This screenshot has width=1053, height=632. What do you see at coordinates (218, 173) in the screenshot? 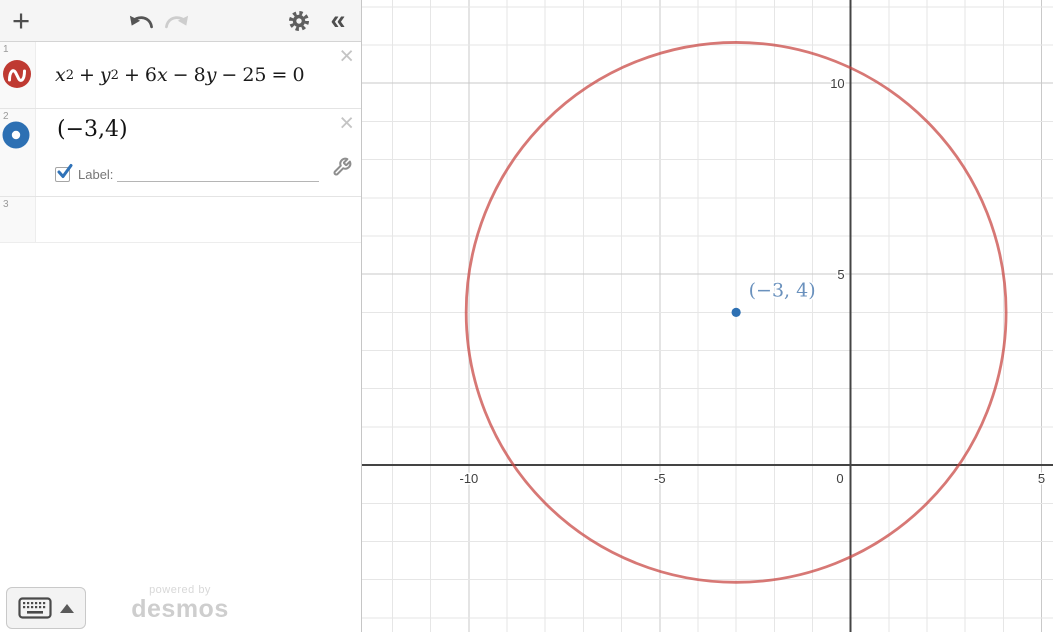
I see `label-input` at bounding box center [218, 173].